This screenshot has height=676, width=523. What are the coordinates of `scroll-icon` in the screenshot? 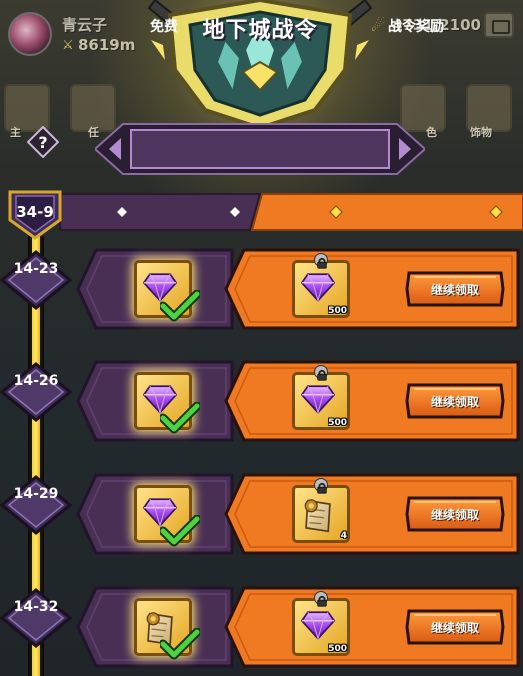 It's located at (317, 516).